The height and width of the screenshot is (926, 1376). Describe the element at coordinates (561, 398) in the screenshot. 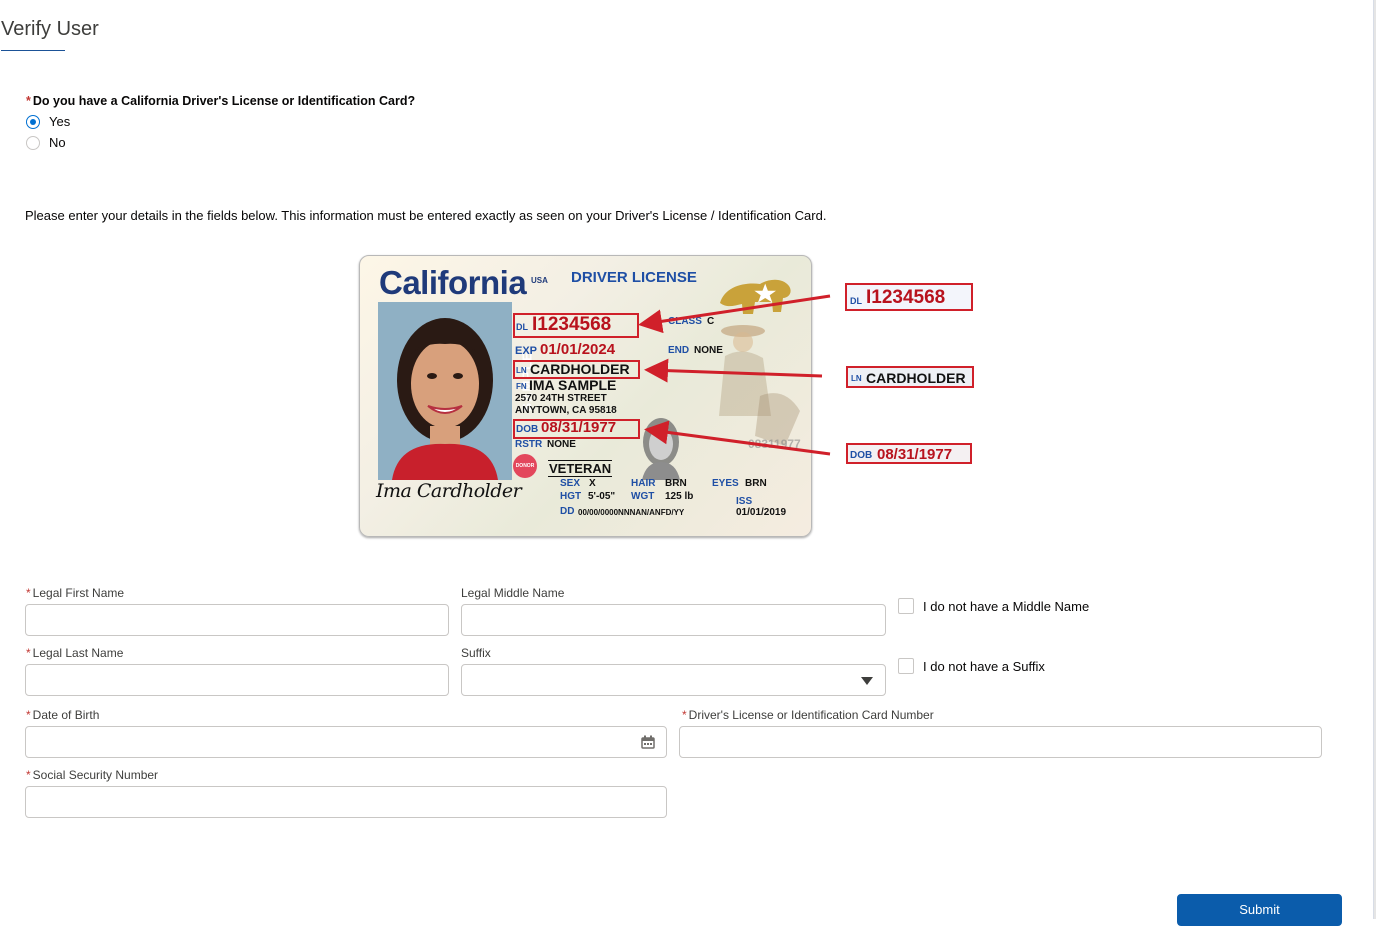

I see `address-line-1: 2570 24TH STREET` at that location.